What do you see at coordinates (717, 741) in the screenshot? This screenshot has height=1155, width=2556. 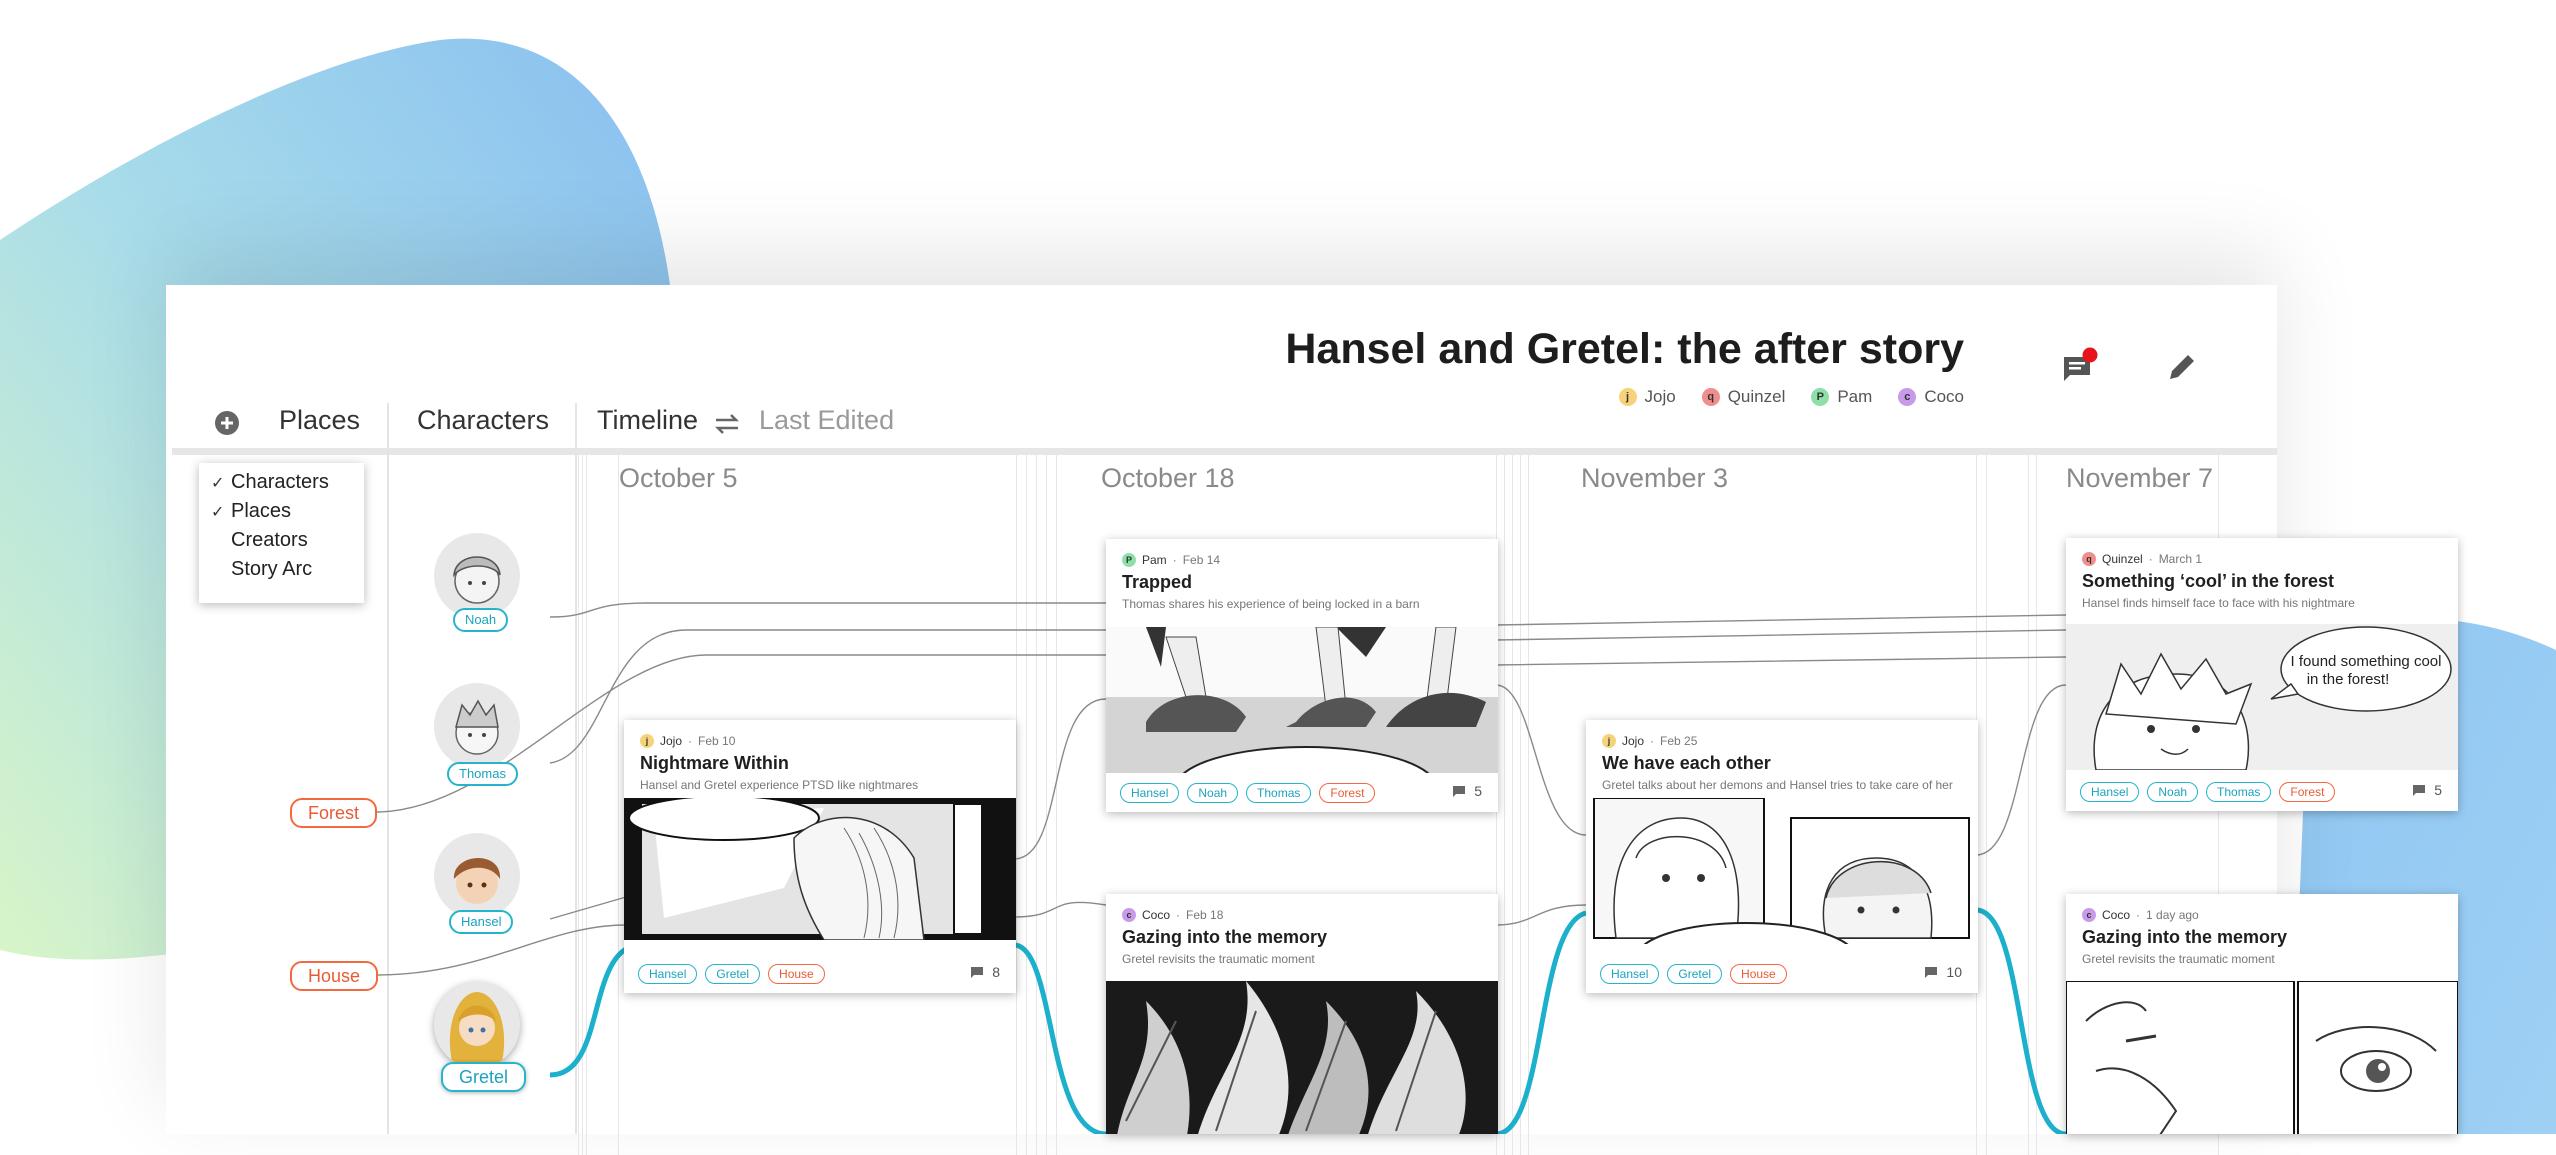 I see `card-date: Feb 10` at bounding box center [717, 741].